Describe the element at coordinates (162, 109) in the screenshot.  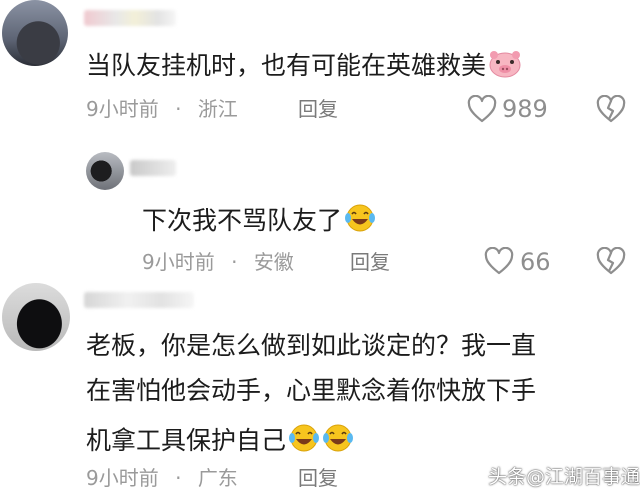
I see `comment-meta: 9小时前 · 浙江` at that location.